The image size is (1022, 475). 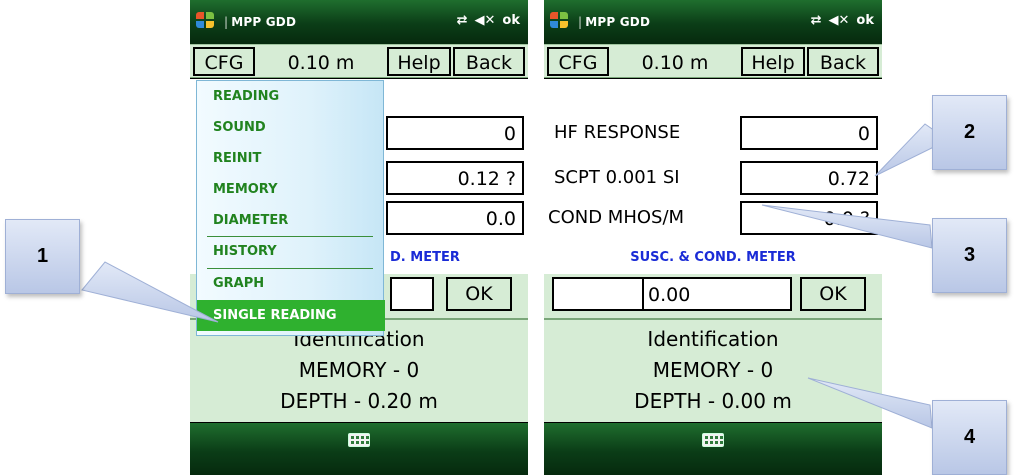 What do you see at coordinates (291, 315) in the screenshot?
I see `menu-item-single-reading: SINGLE READING` at bounding box center [291, 315].